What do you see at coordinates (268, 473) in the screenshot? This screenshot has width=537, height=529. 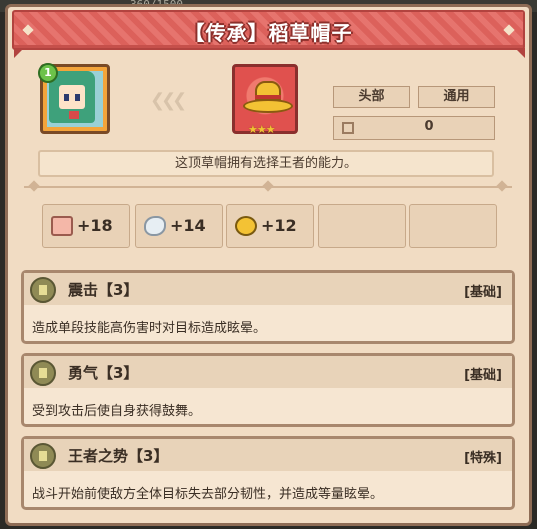 I see `skill-card: 王者之势【3】 [特殊] 战斗开始前使敌方全体目标失去部分韧性，并造成等量眩晕。` at bounding box center [268, 473].